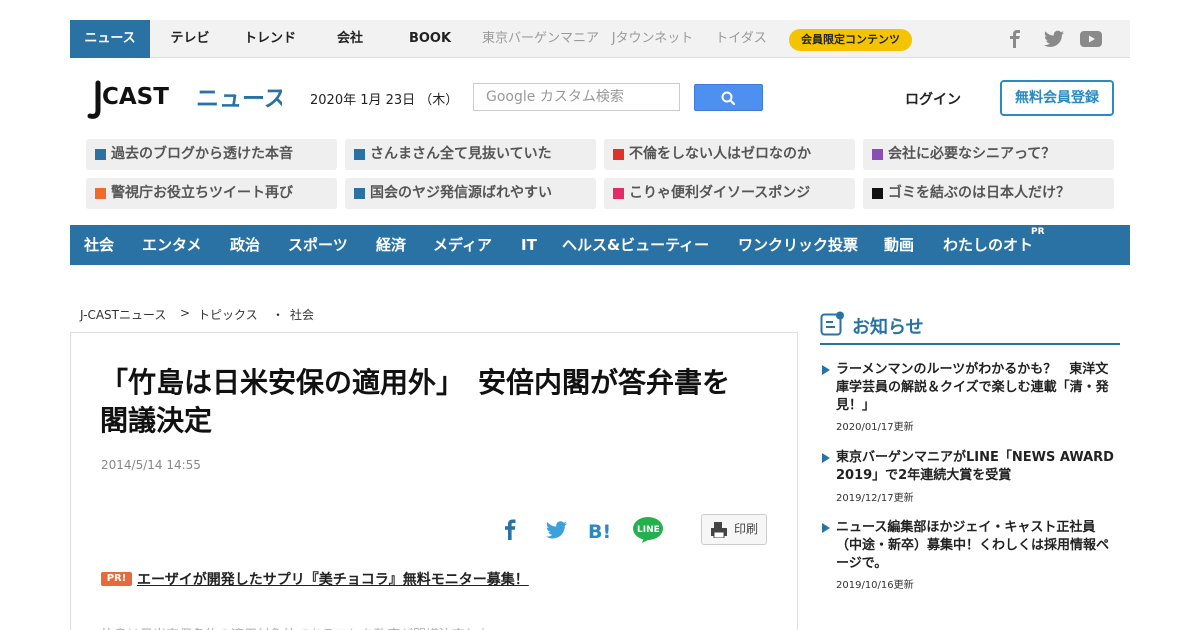 This screenshot has height=630, width=1200. Describe the element at coordinates (384, 100) in the screenshot. I see `current-date: 2020年 1月 23日 （木）` at that location.